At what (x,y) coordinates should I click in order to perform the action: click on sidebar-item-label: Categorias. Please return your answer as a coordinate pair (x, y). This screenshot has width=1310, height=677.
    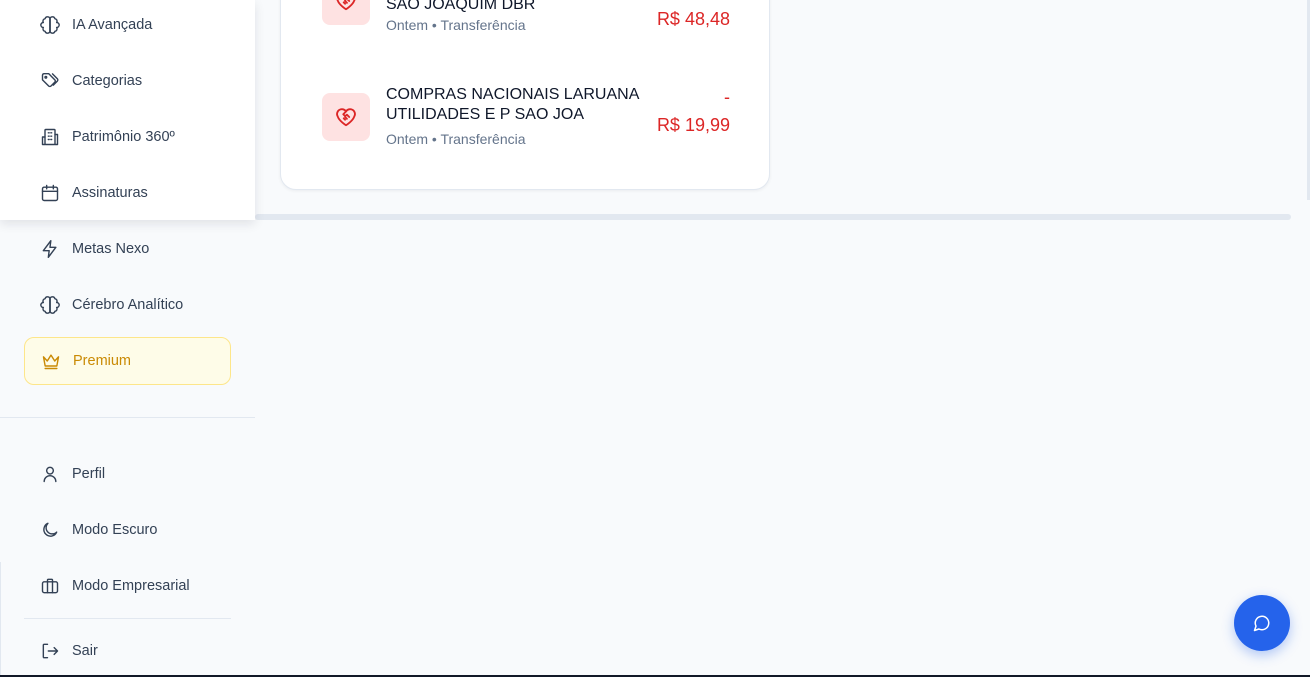
    Looking at the image, I should click on (107, 81).